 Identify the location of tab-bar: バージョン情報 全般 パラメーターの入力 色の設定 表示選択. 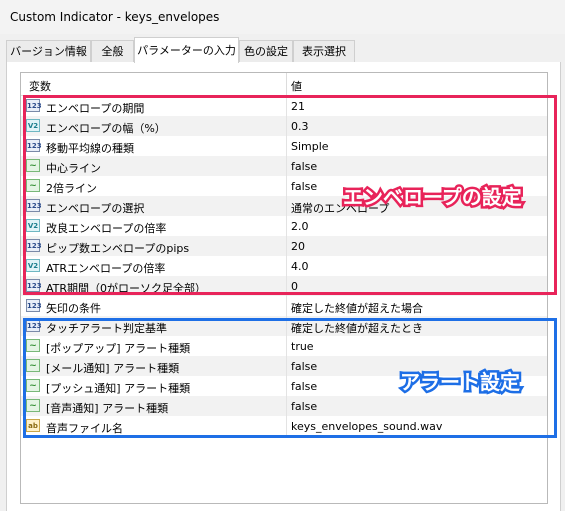
(282, 50).